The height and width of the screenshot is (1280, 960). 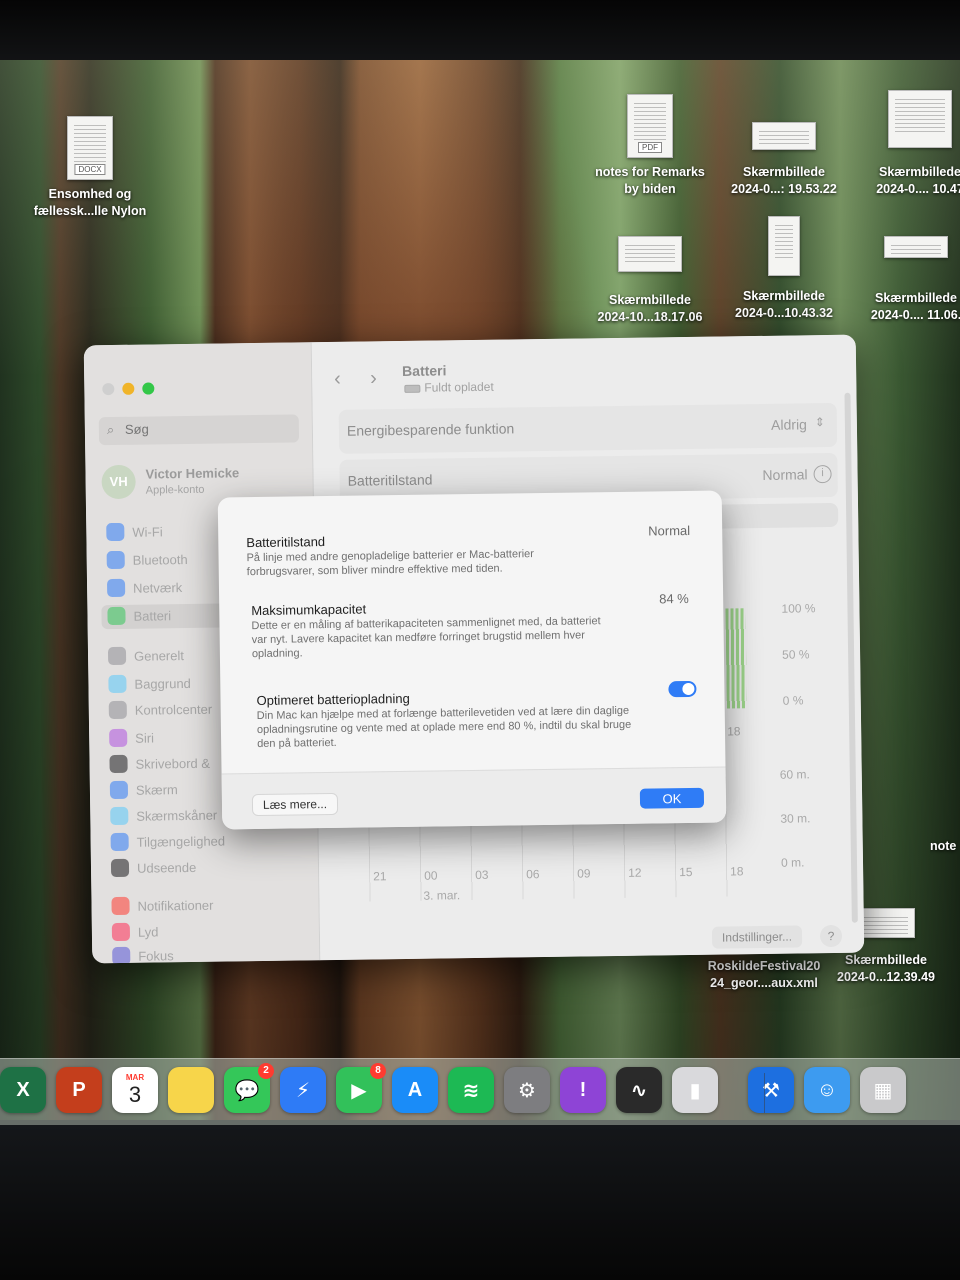 What do you see at coordinates (827, 1090) in the screenshot?
I see `finder-dock-icon: ☺` at bounding box center [827, 1090].